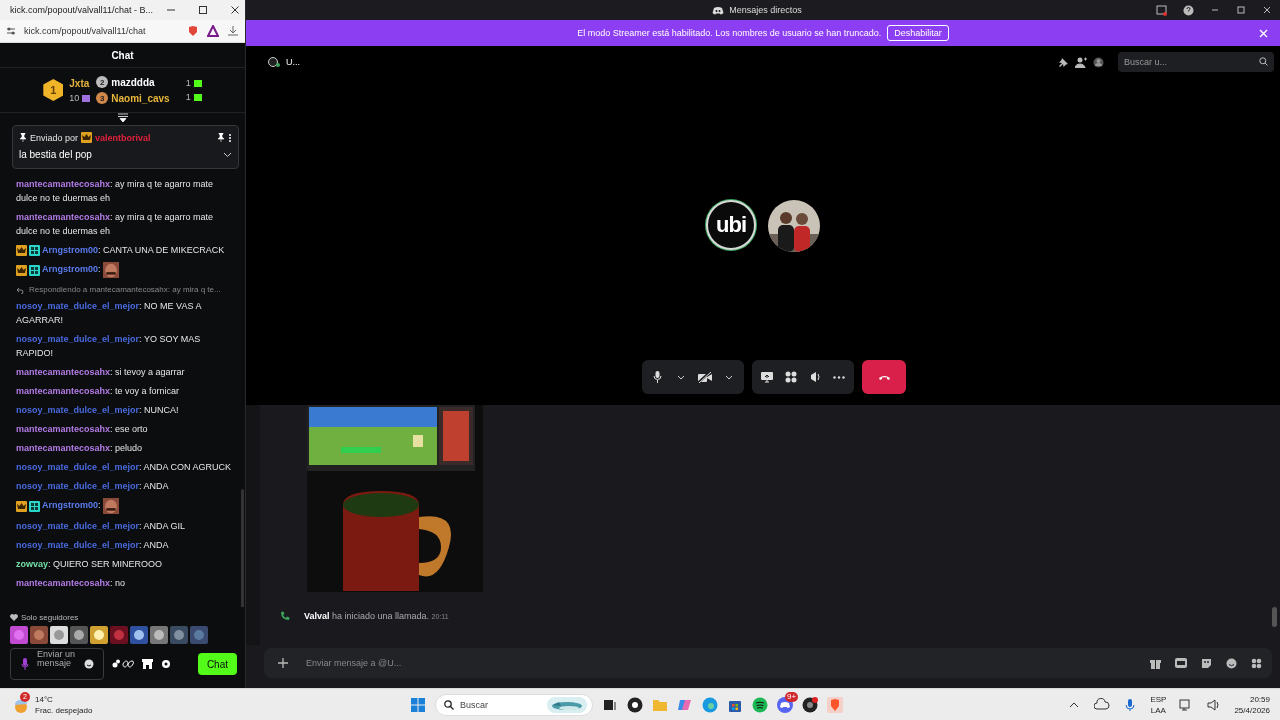 The height and width of the screenshot is (720, 1280). What do you see at coordinates (97, 410) in the screenshot?
I see `chat-message: nosoy_mate_dulce_el_mejor: NUNCA!` at bounding box center [97, 410].